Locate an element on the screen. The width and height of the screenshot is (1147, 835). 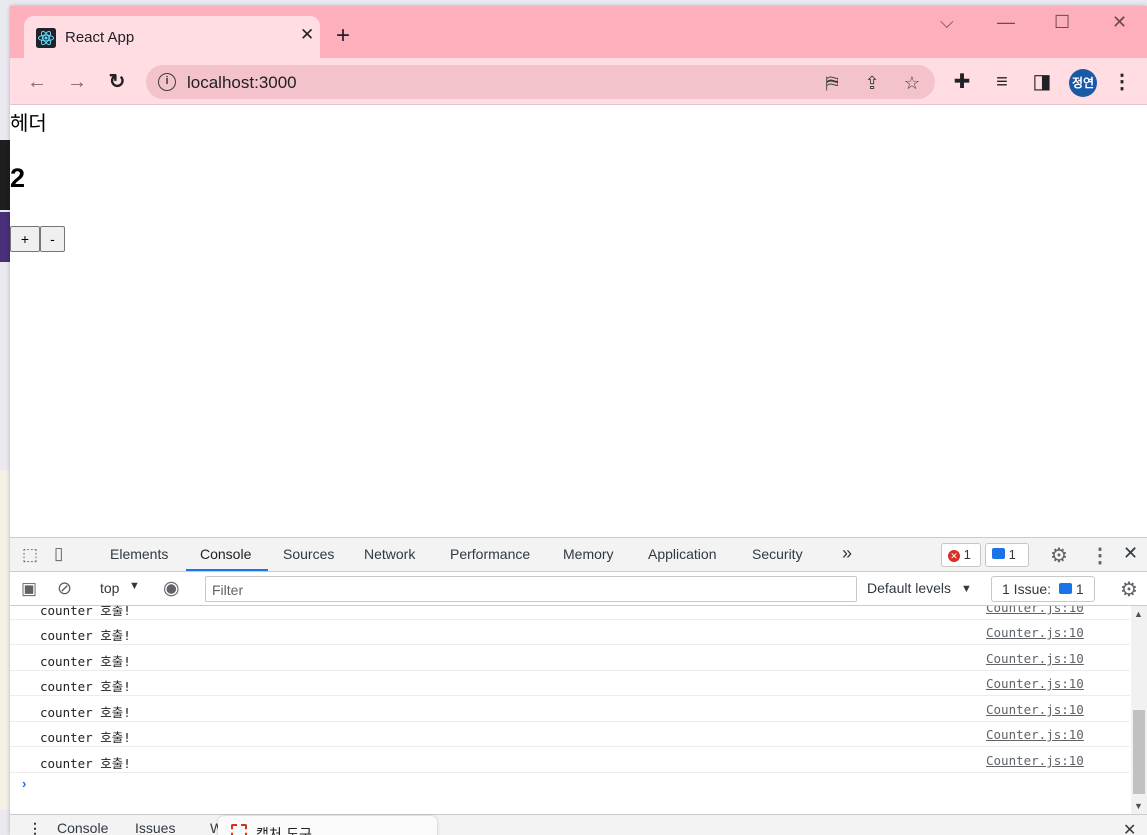
close-devtools-icon: ✕ is located at coordinates (1130, 553).